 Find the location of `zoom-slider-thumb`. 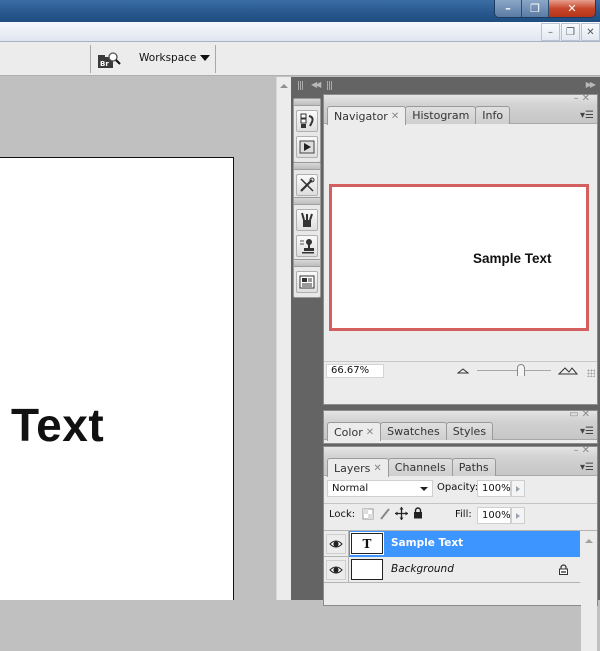

zoom-slider-thumb is located at coordinates (521, 370).